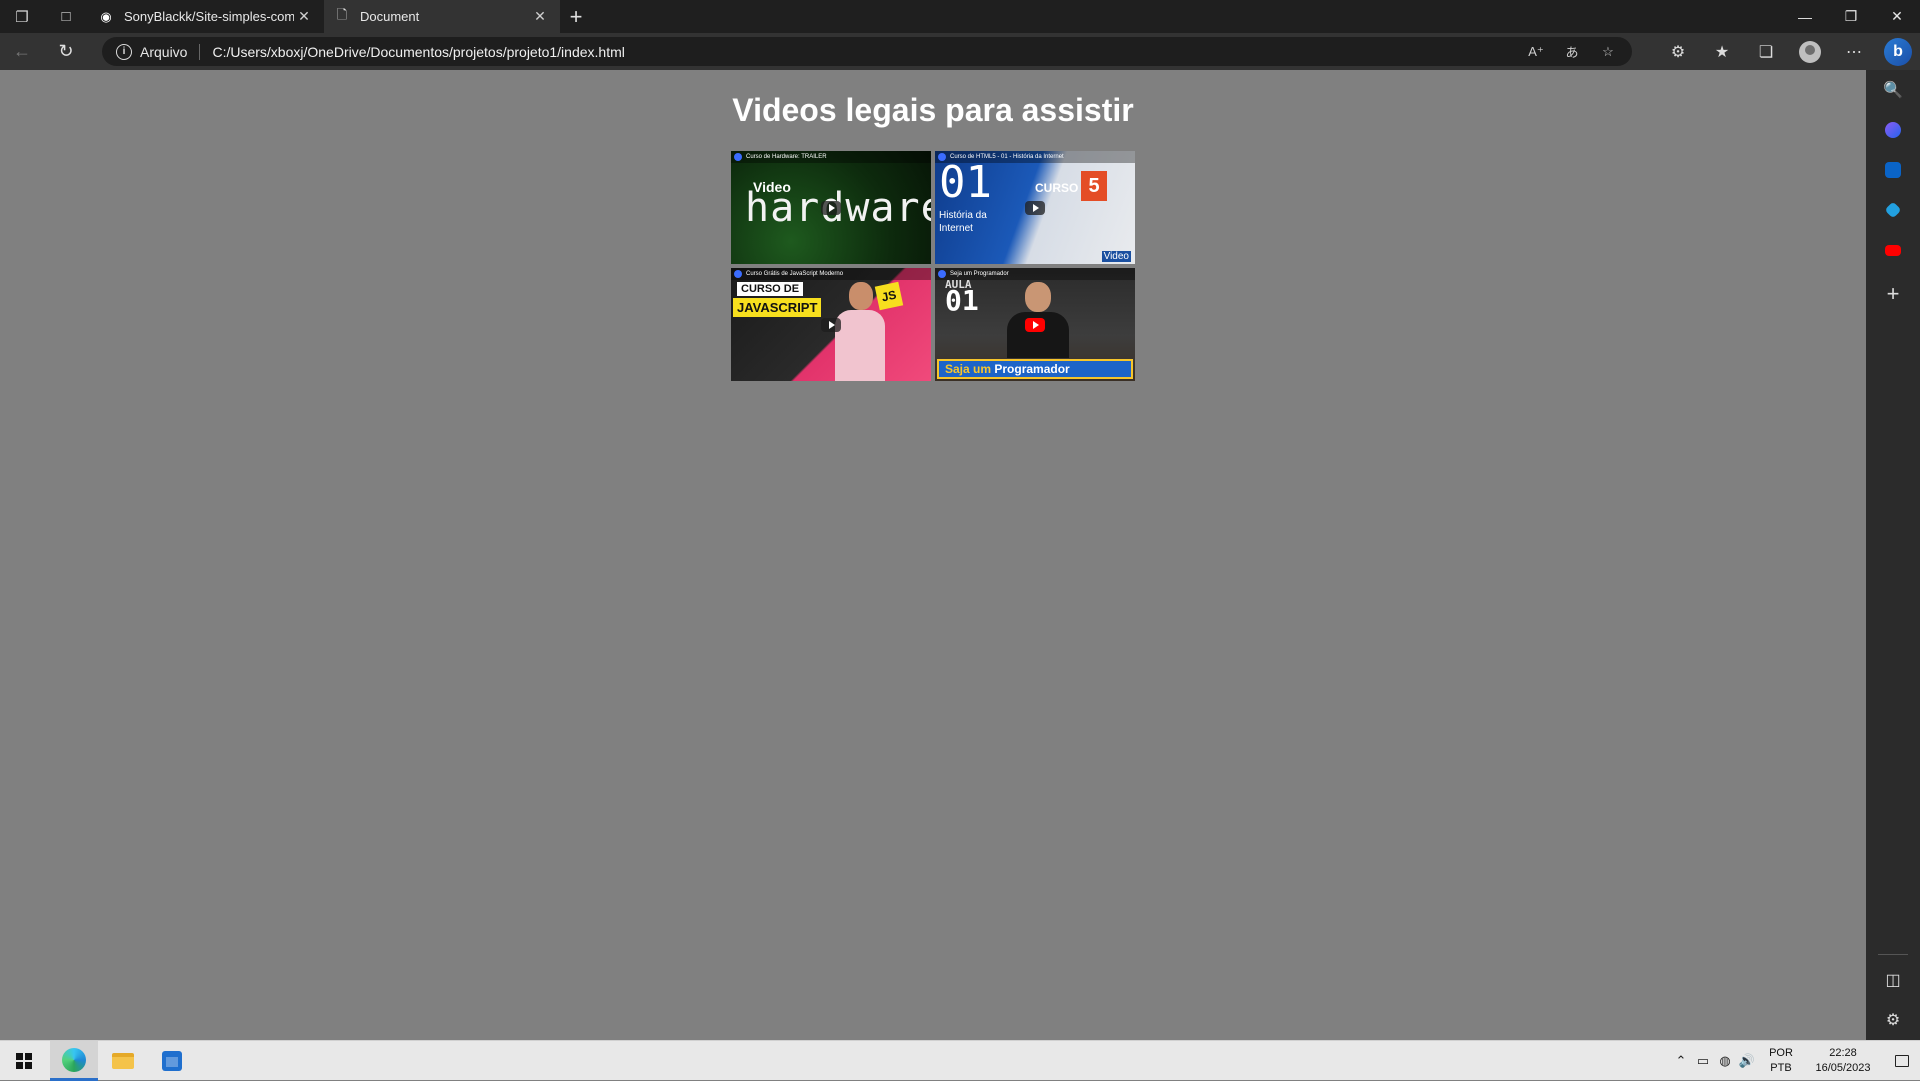 Image resolution: width=1920 pixels, height=1081 pixels. I want to click on edge-logo-icon, so click(74, 1059).